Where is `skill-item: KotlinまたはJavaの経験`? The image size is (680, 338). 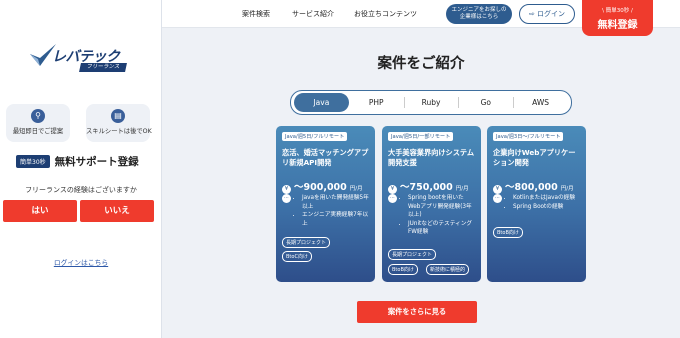
skill-item: KotlinまたはJavaの経験 is located at coordinates (547, 198).